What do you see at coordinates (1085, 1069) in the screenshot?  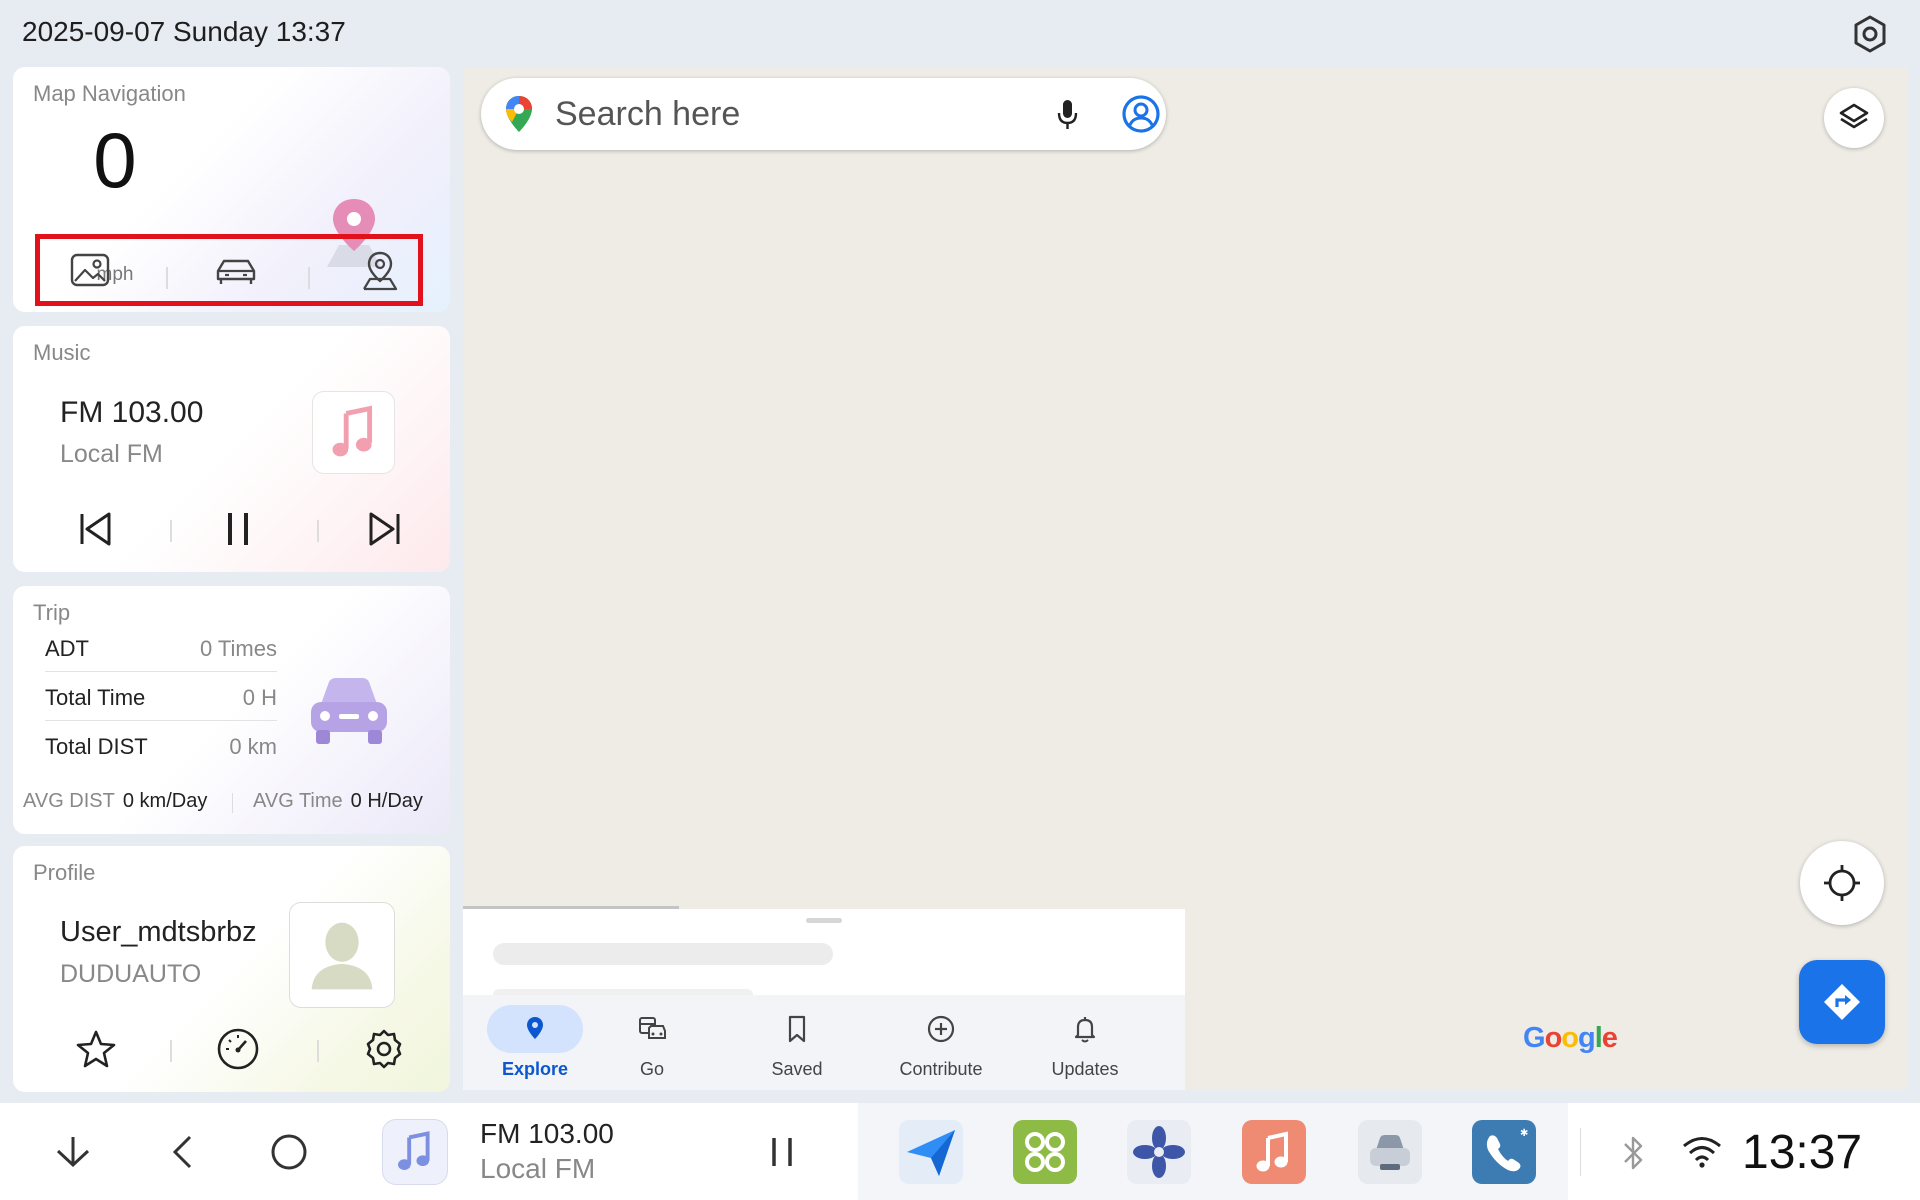 I see `tab-label: Updates` at bounding box center [1085, 1069].